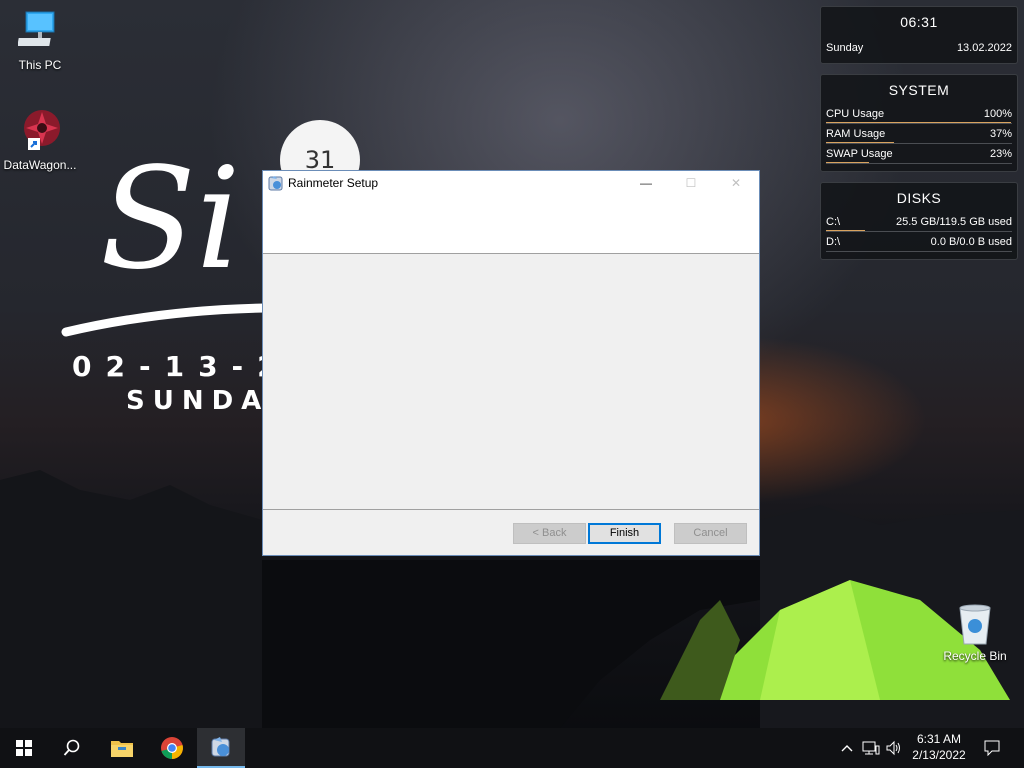 The image size is (1024, 768). I want to click on disk-d-row: D:\ 0.0 B/0.0 B used, so click(919, 242).